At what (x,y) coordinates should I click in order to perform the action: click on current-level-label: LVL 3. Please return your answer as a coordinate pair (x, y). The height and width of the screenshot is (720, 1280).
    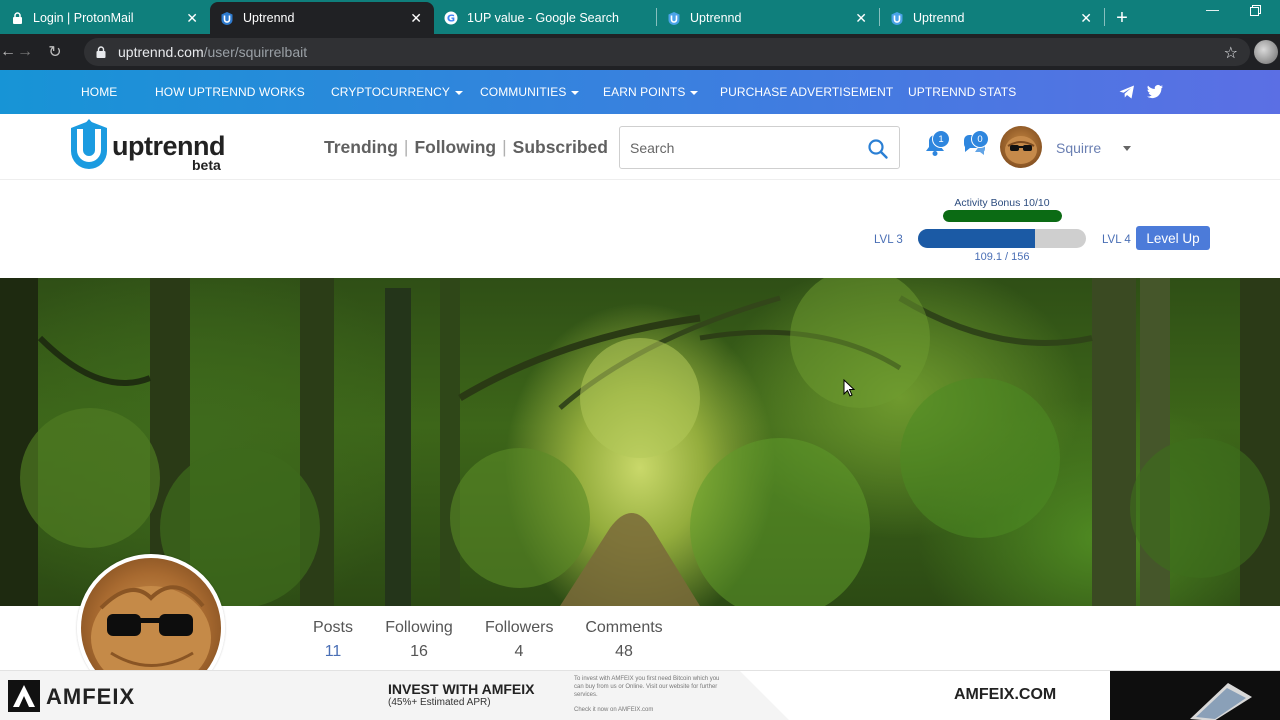
    Looking at the image, I should click on (888, 240).